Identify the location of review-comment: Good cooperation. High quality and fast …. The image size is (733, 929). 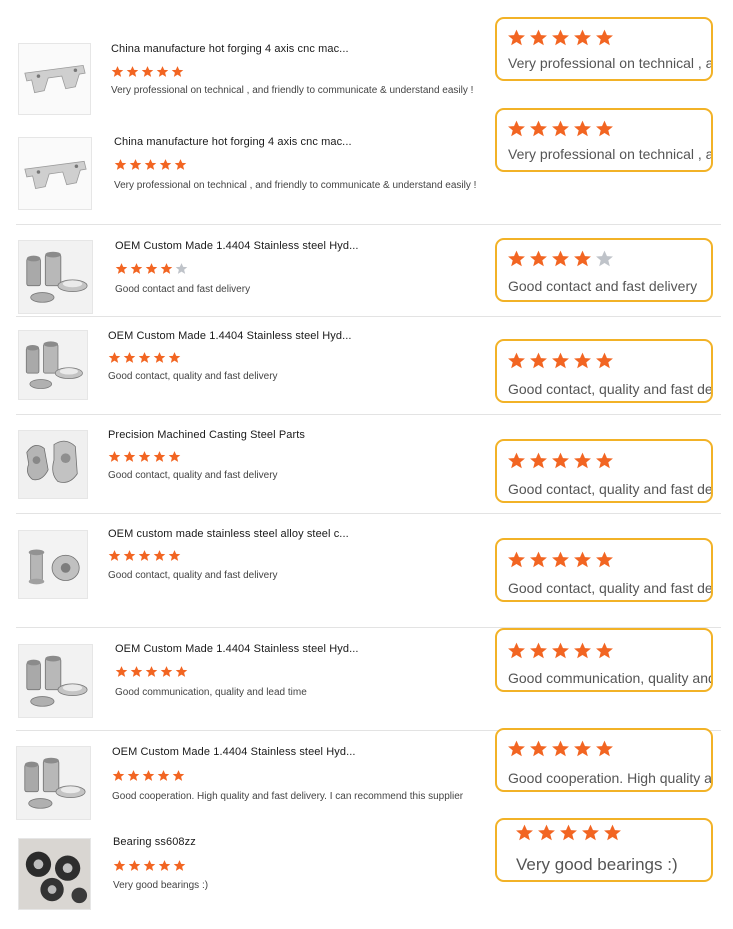
(288, 796).